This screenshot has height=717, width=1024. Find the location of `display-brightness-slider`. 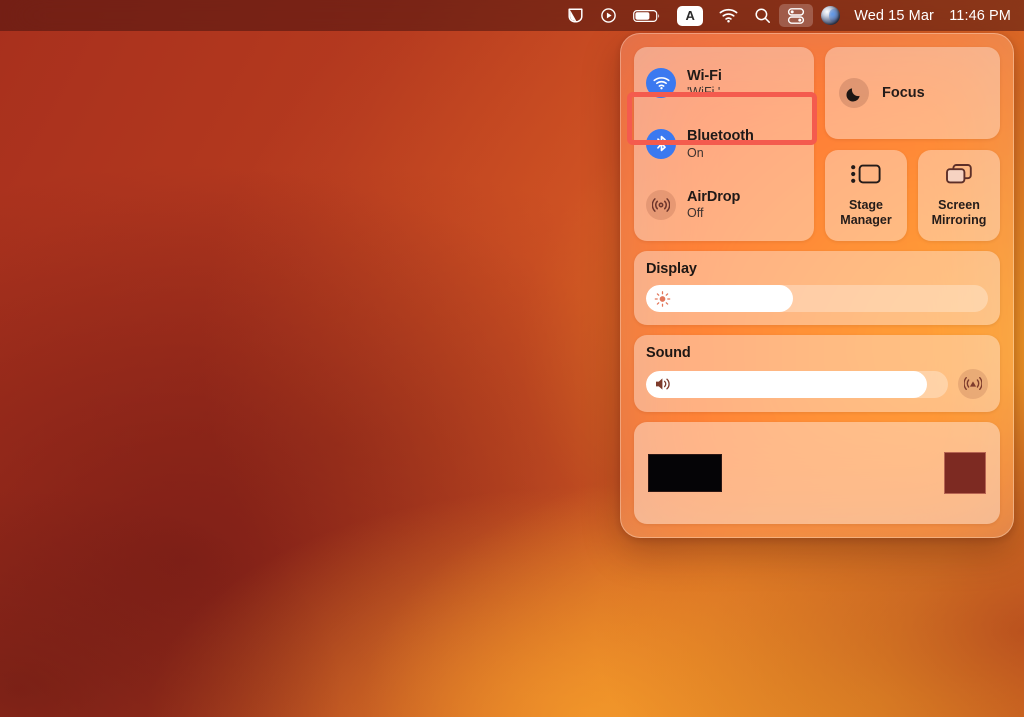

display-brightness-slider is located at coordinates (817, 298).